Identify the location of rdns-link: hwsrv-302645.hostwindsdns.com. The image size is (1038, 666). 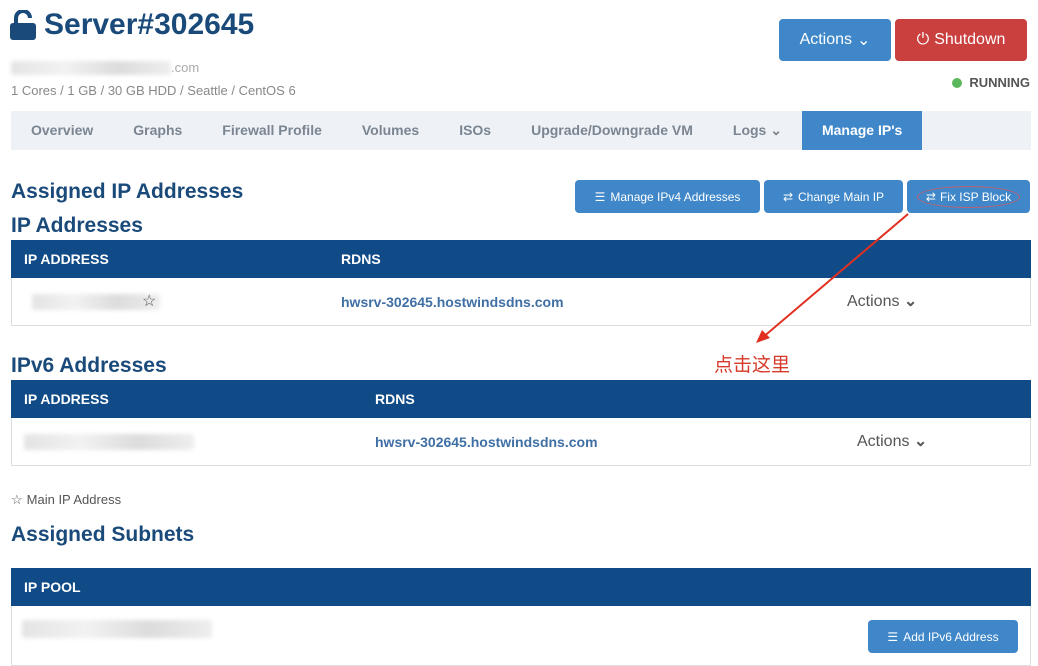
(486, 442).